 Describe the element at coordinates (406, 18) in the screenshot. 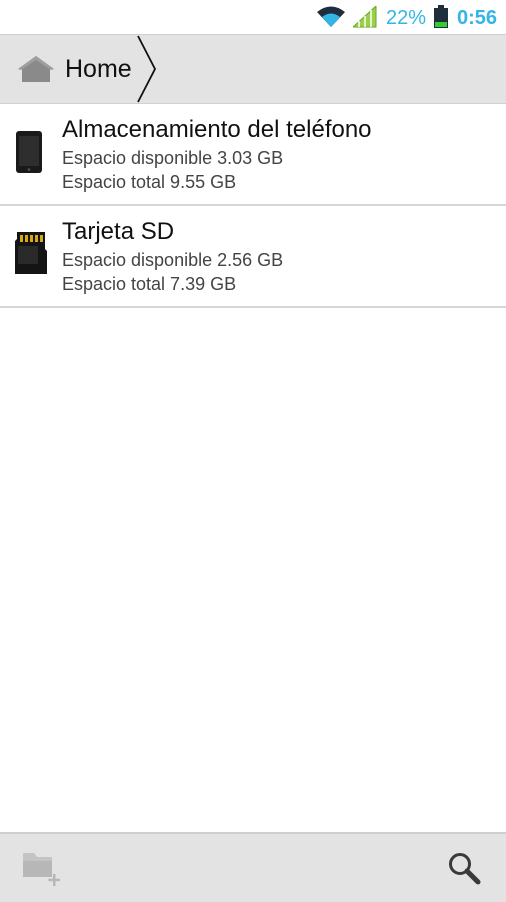

I see `battery-percent: 22%` at that location.